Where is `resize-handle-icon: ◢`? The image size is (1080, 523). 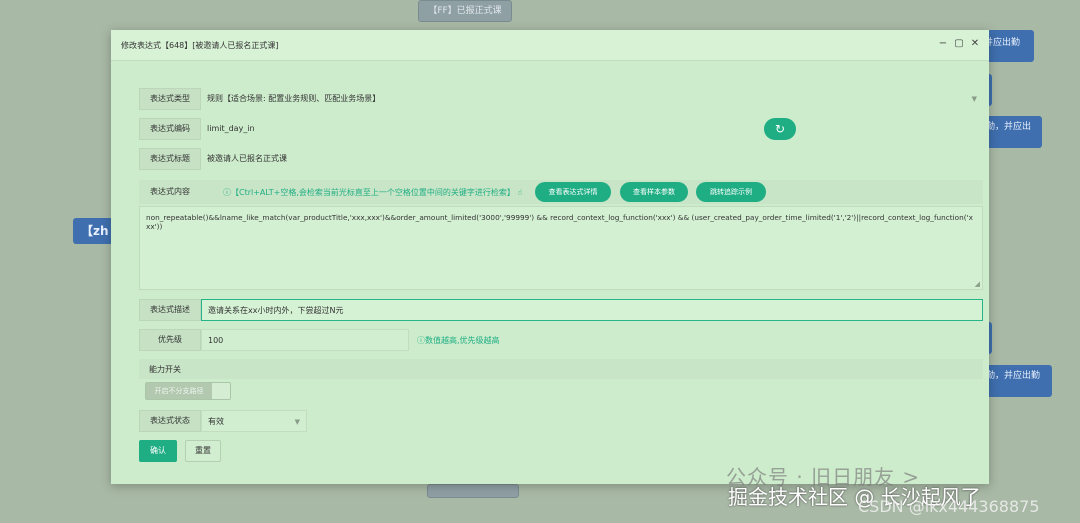 resize-handle-icon: ◢ is located at coordinates (977, 284).